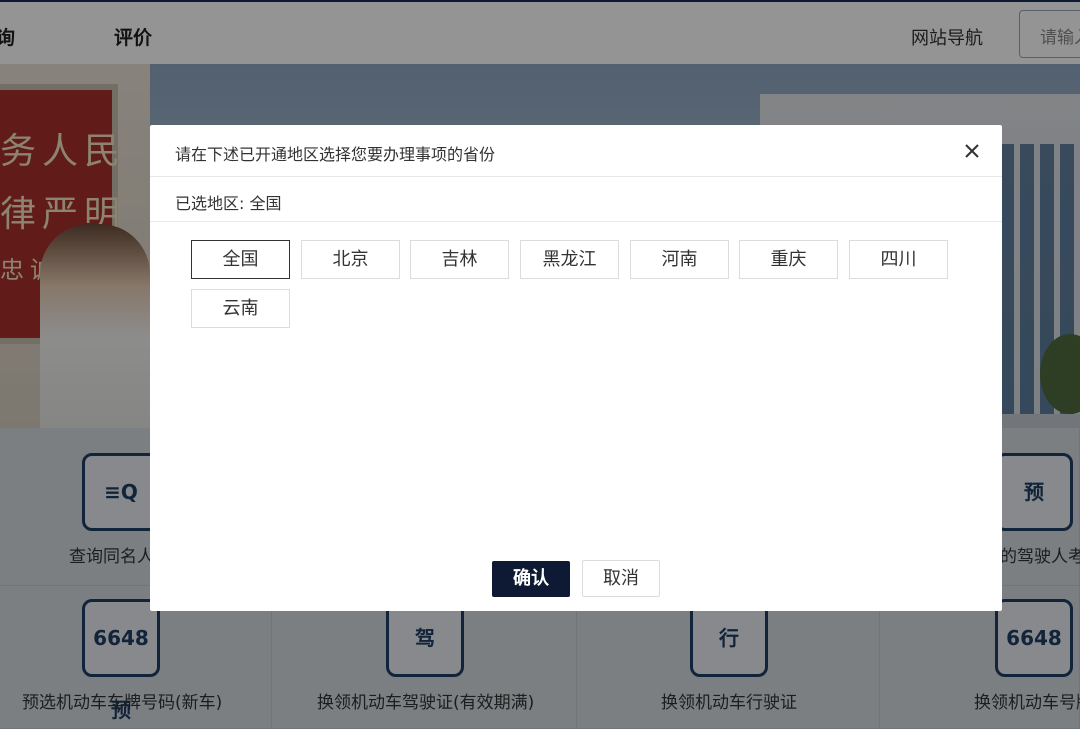 The width and height of the screenshot is (1080, 729). I want to click on close-button, so click(972, 151).